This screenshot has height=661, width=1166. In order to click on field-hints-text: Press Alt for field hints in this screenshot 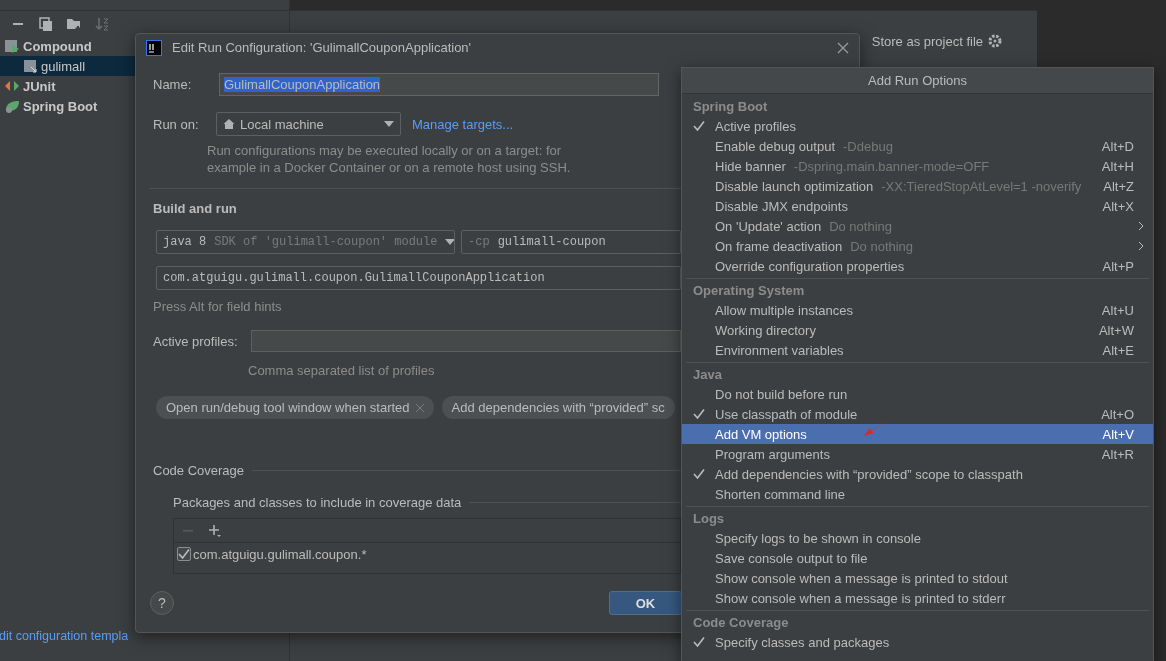, I will do `click(218, 306)`.